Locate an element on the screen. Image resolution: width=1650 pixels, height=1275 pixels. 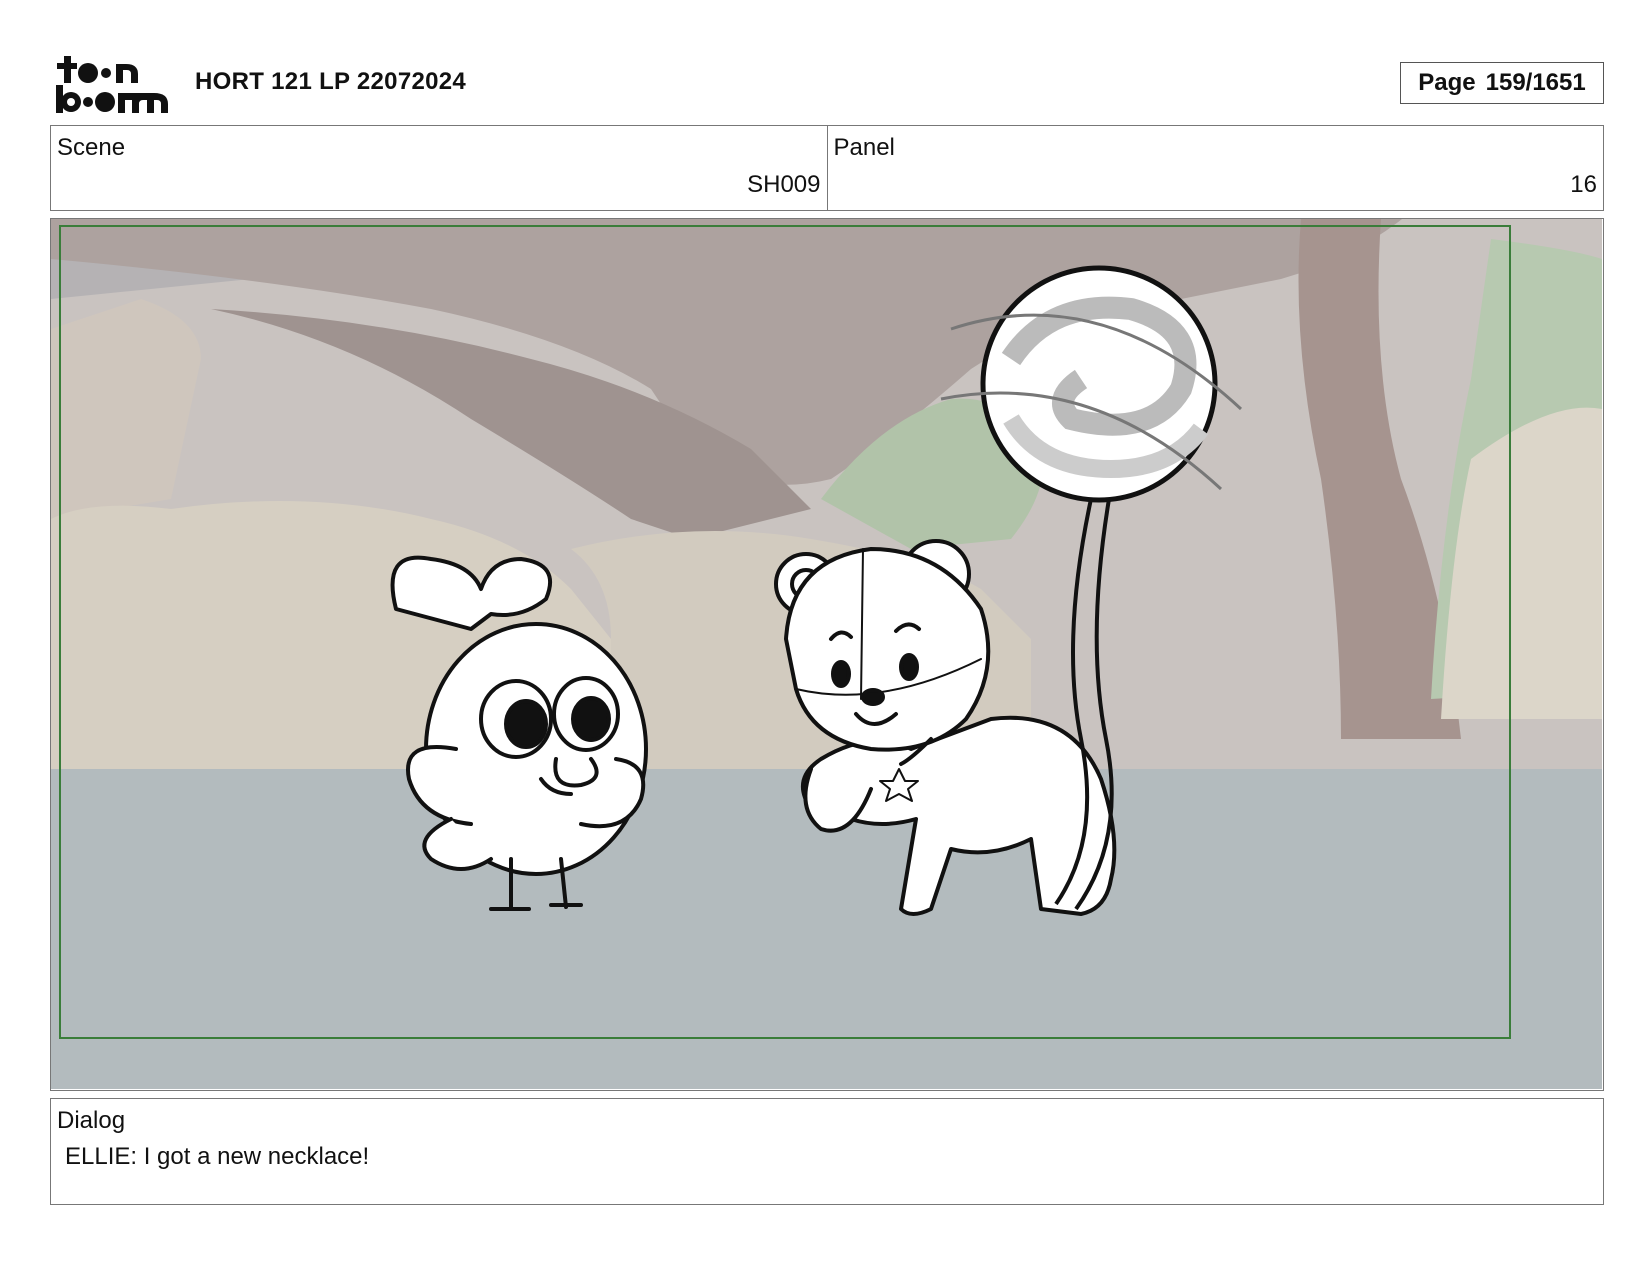
dialog-text: ELLIE: I got a new necklace! is located at coordinates (217, 1156).